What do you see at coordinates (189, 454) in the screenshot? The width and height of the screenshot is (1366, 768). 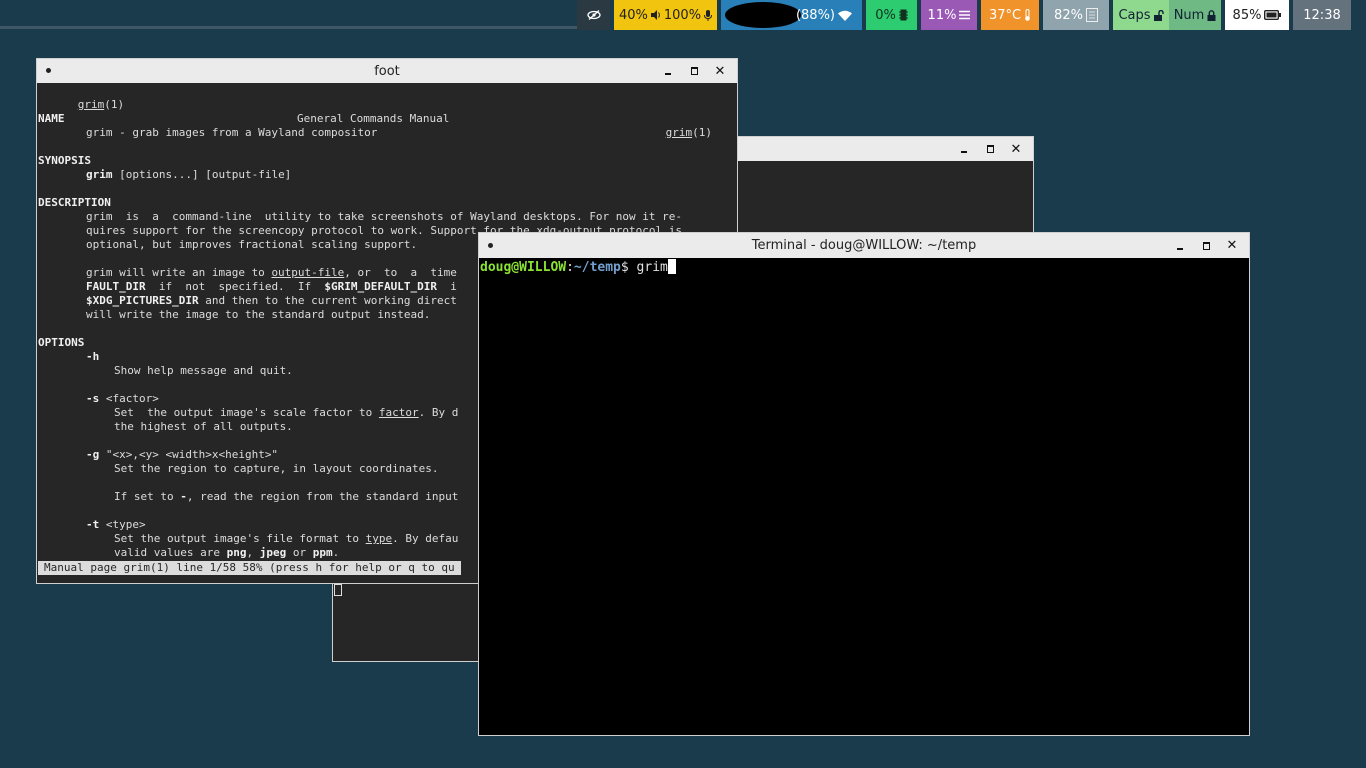 I see `option-arg: "<x>,<y> <width>x<height>"` at bounding box center [189, 454].